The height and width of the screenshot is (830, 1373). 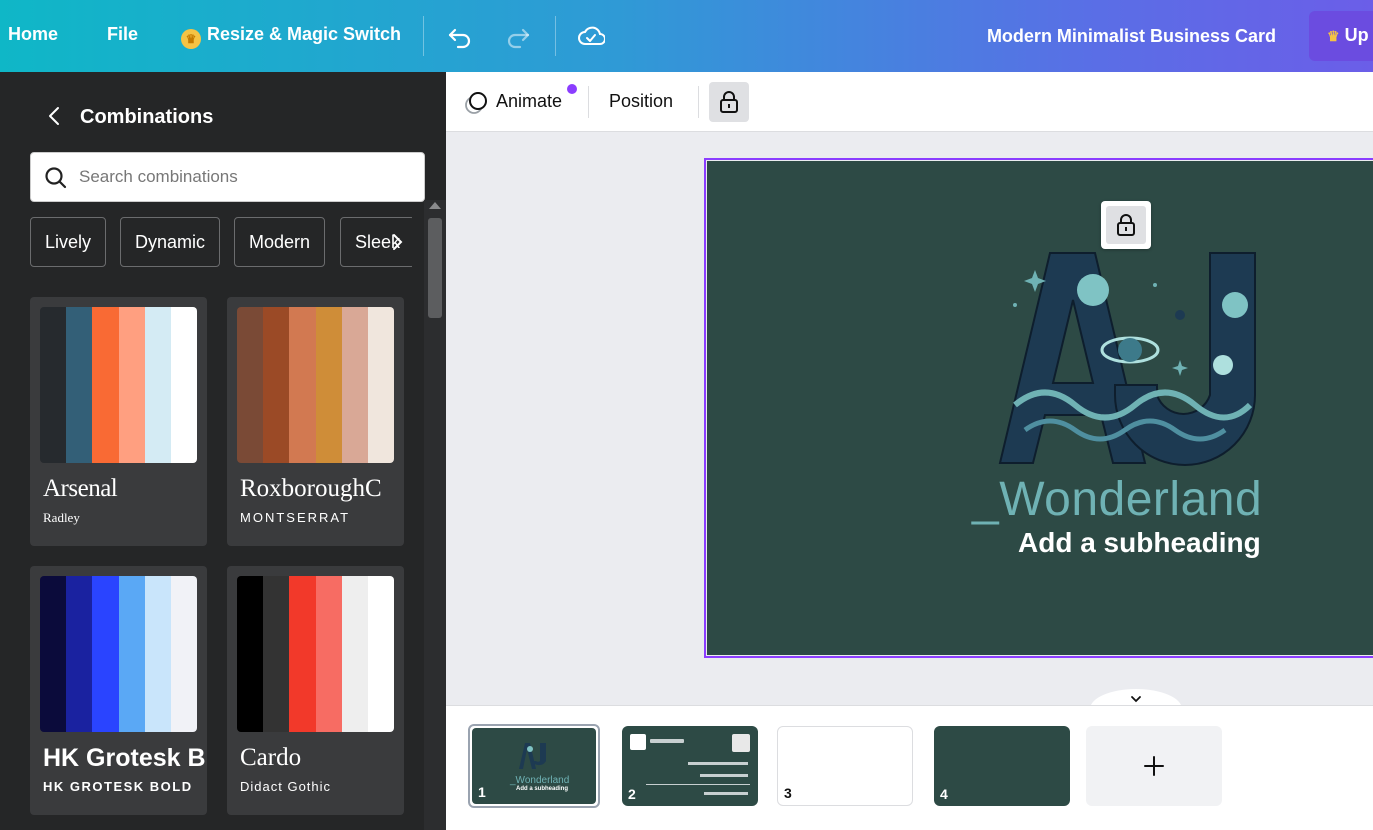 What do you see at coordinates (476, 103) in the screenshot?
I see `animate-icon` at bounding box center [476, 103].